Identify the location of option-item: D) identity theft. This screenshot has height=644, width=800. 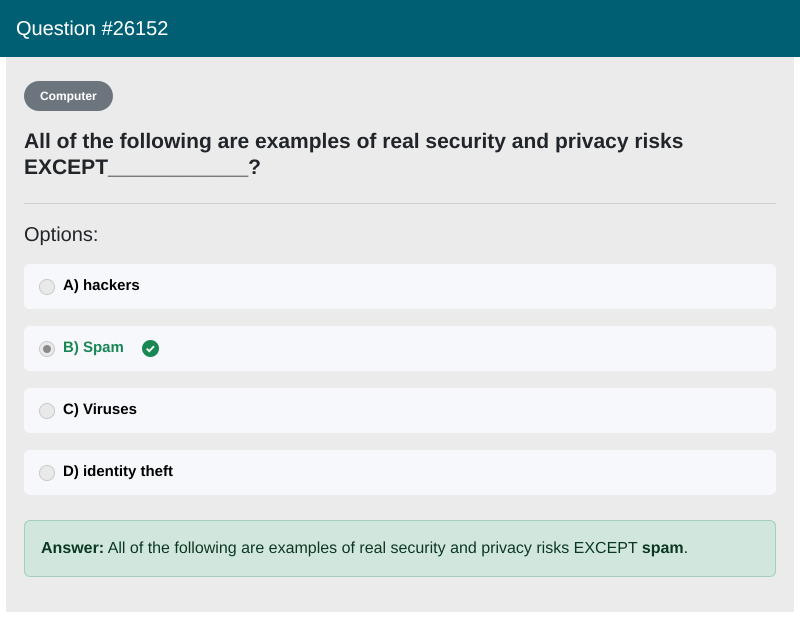
(400, 472).